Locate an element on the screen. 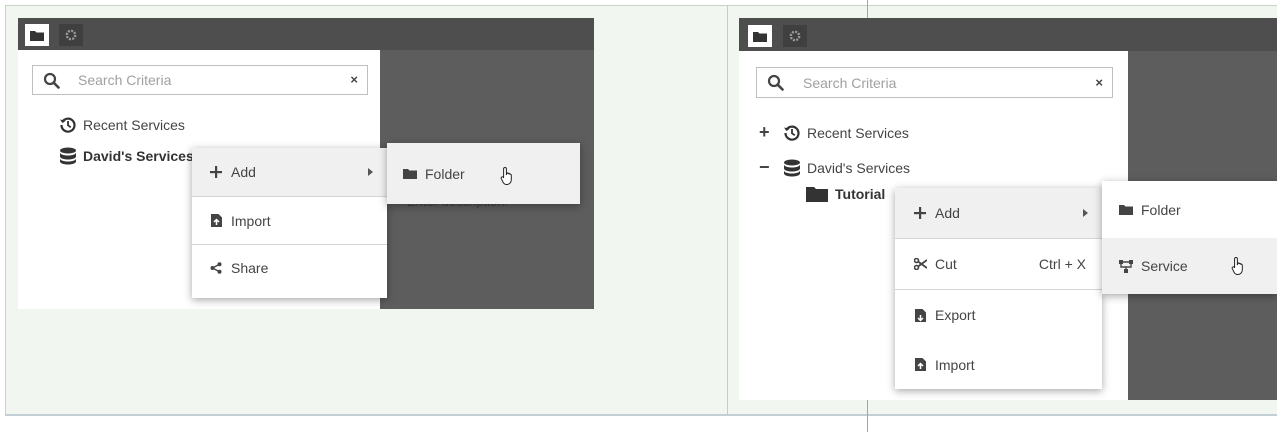 Image resolution: width=1277 pixels, height=432 pixels. submenu-label-service: Service is located at coordinates (1164, 266).